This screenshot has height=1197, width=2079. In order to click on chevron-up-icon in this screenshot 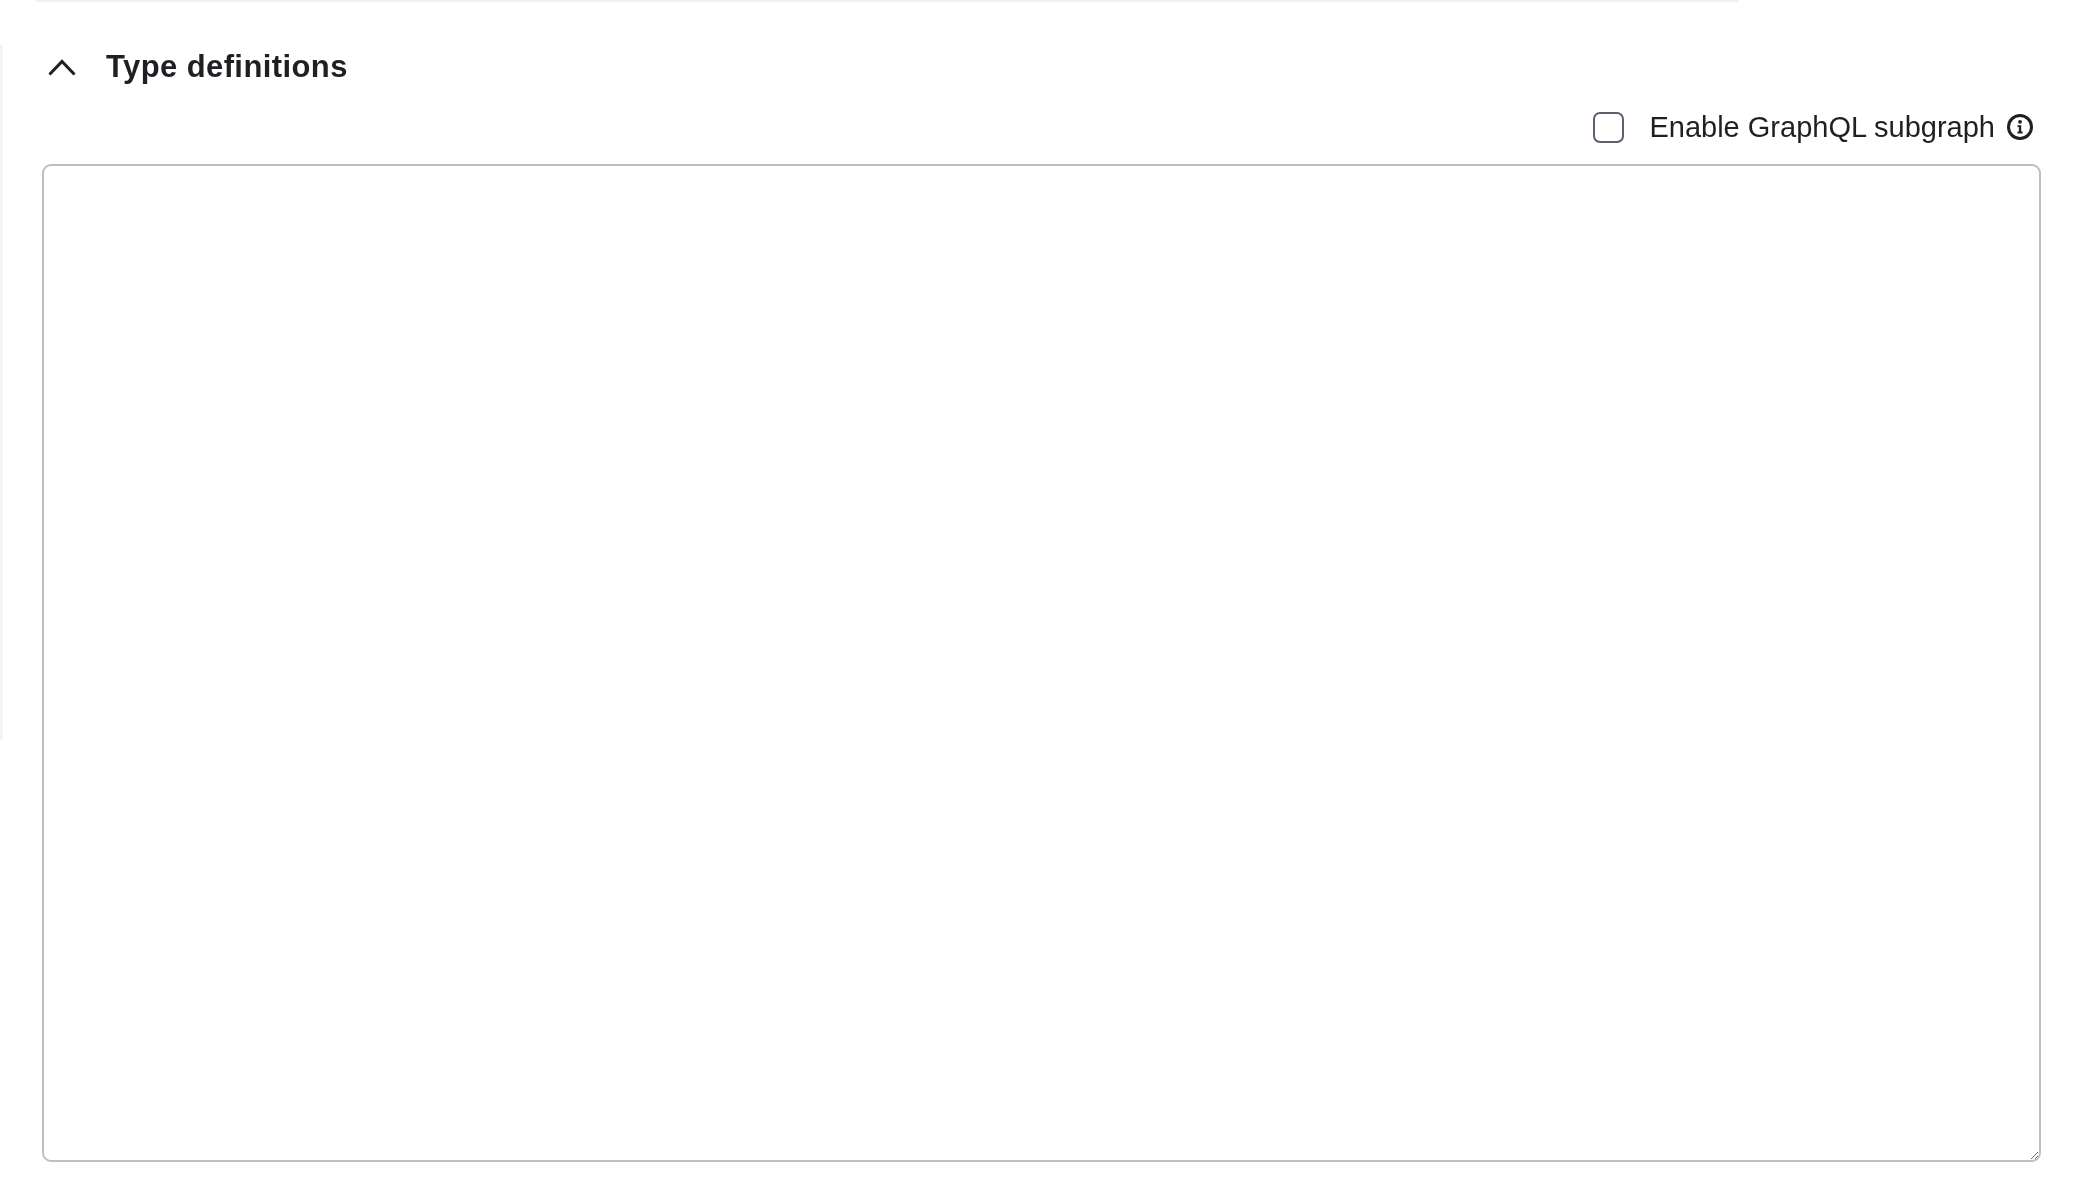, I will do `click(62, 67)`.